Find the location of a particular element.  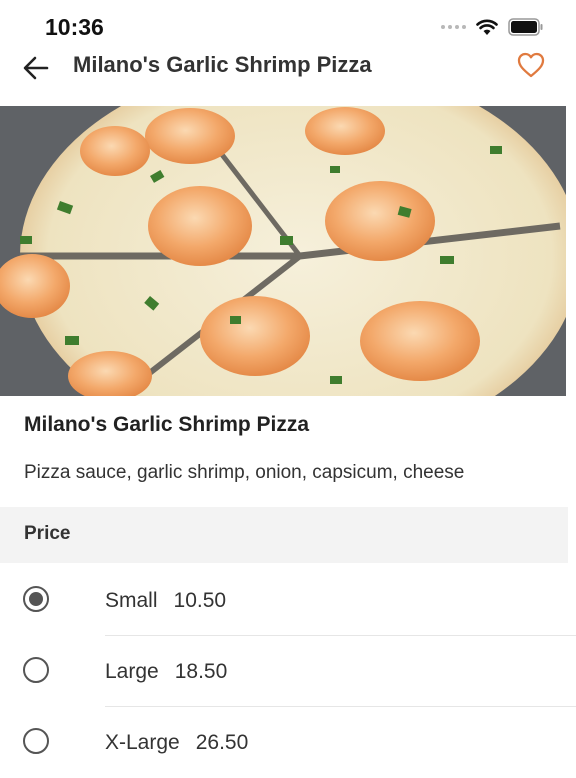

arrow-left-icon is located at coordinates (36, 68).